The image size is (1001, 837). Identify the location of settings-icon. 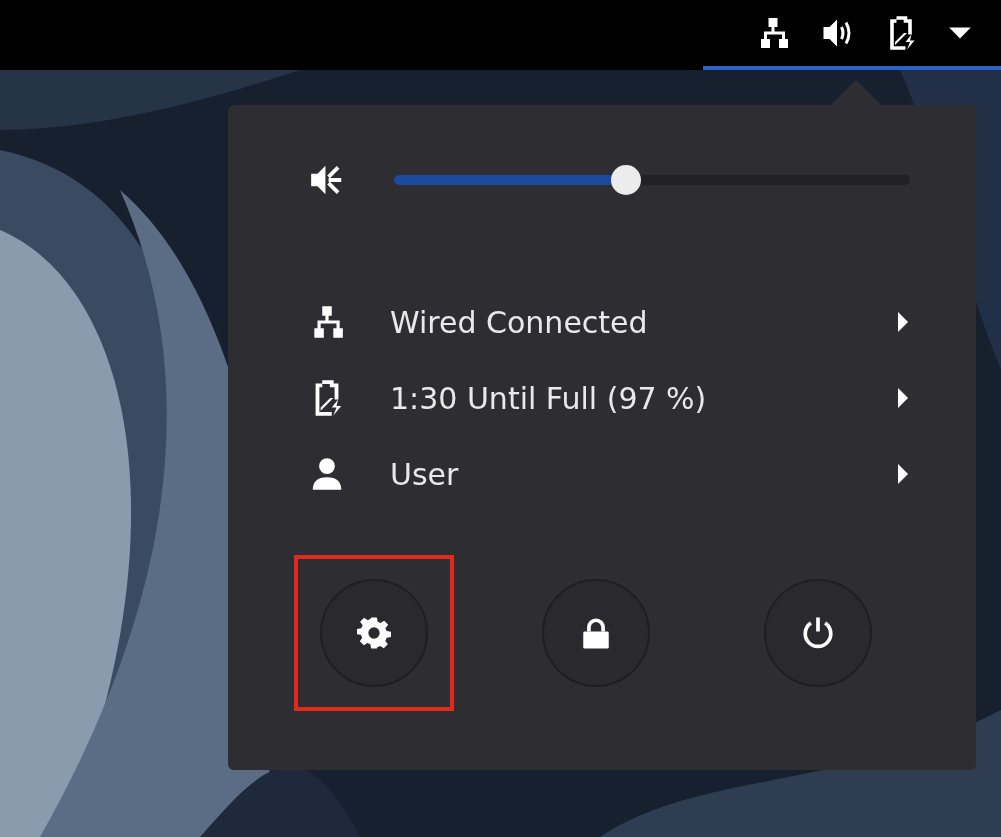
(374, 633).